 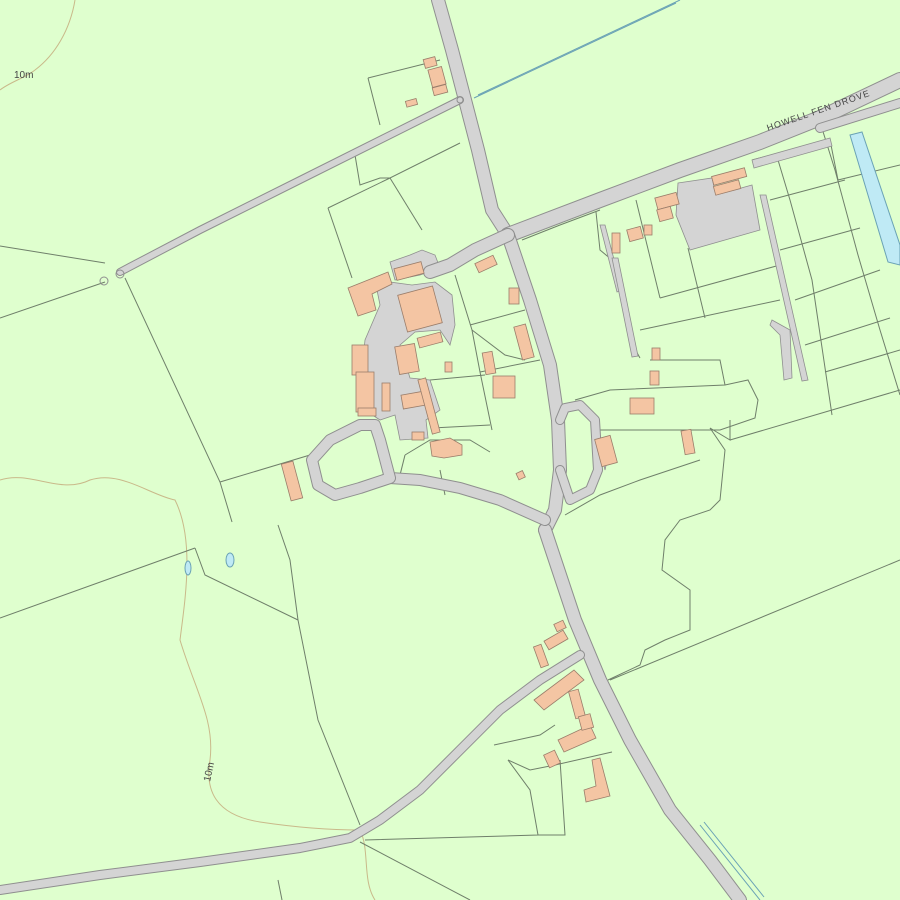 What do you see at coordinates (23, 75) in the screenshot?
I see `contour-label-north: 10m` at bounding box center [23, 75].